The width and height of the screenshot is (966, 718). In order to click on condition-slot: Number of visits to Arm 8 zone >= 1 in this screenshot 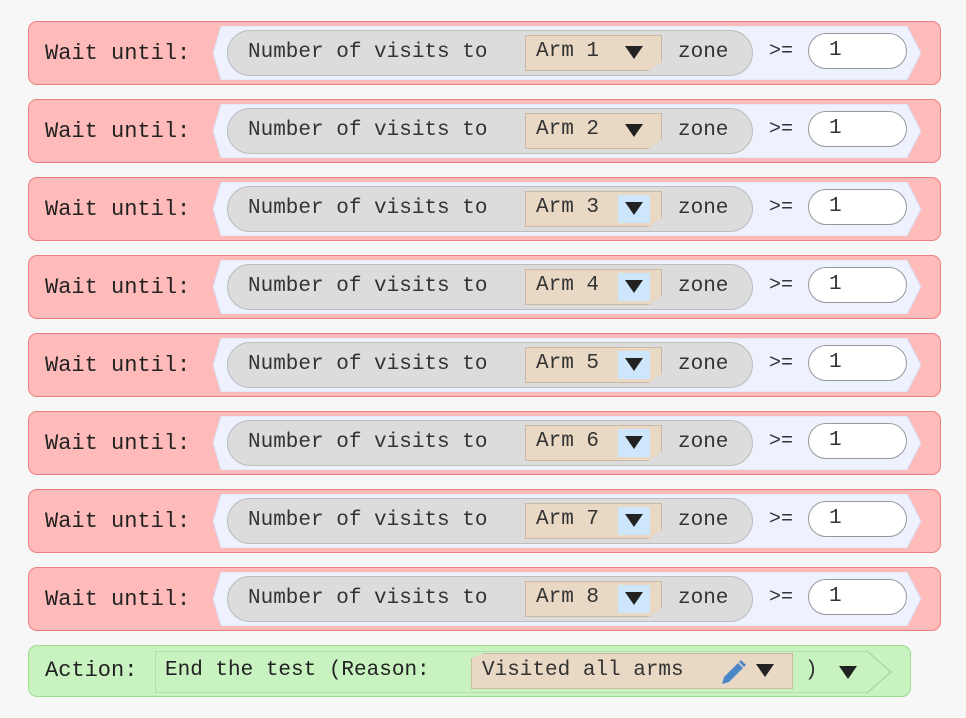, I will do `click(567, 599)`.